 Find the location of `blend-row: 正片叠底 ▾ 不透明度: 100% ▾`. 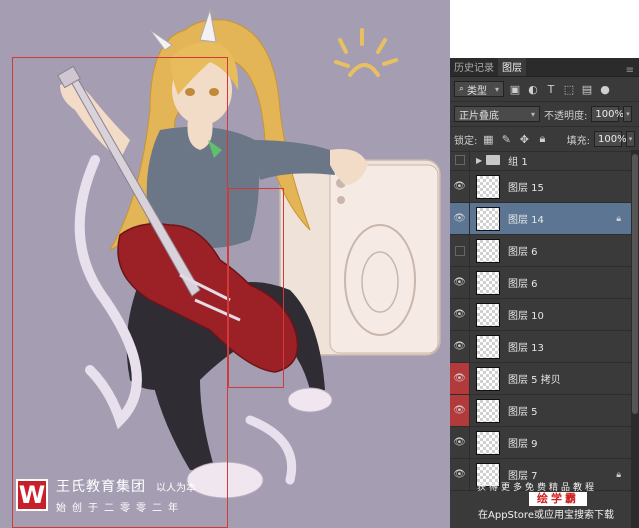

blend-row: 正片叠底 ▾ 不透明度: 100% ▾ is located at coordinates (544, 114).